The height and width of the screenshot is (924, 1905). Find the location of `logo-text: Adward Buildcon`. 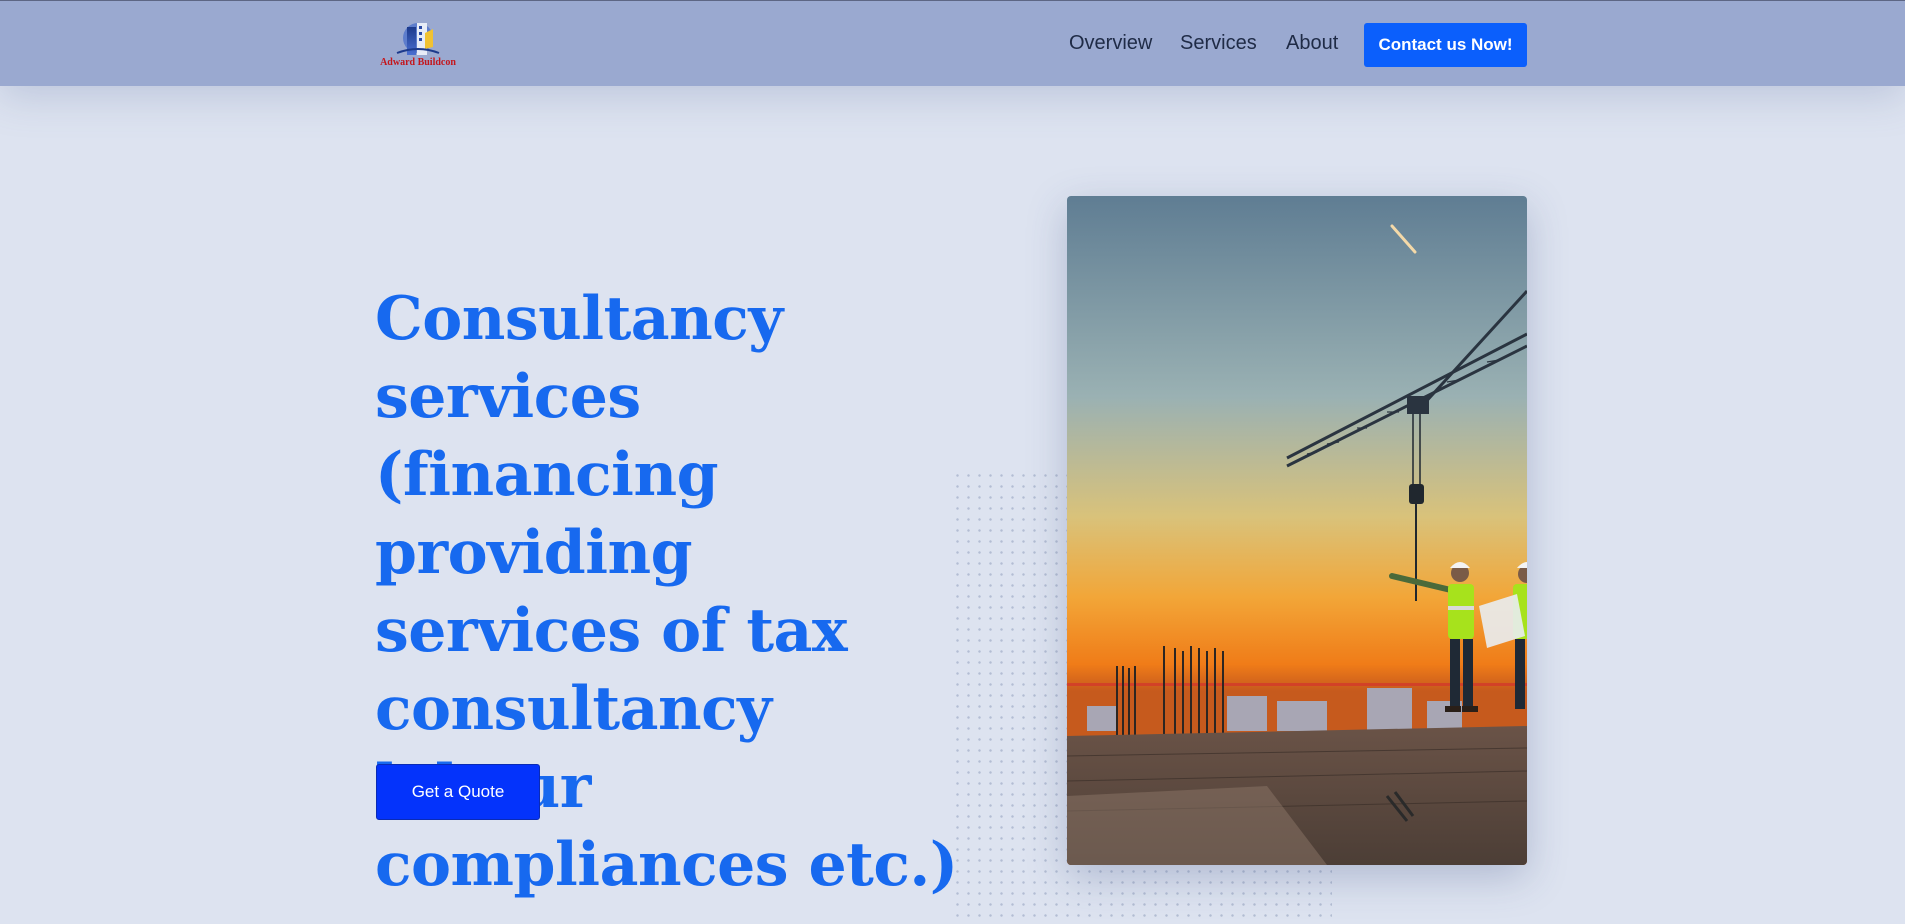

logo-text: Adward Buildcon is located at coordinates (418, 62).